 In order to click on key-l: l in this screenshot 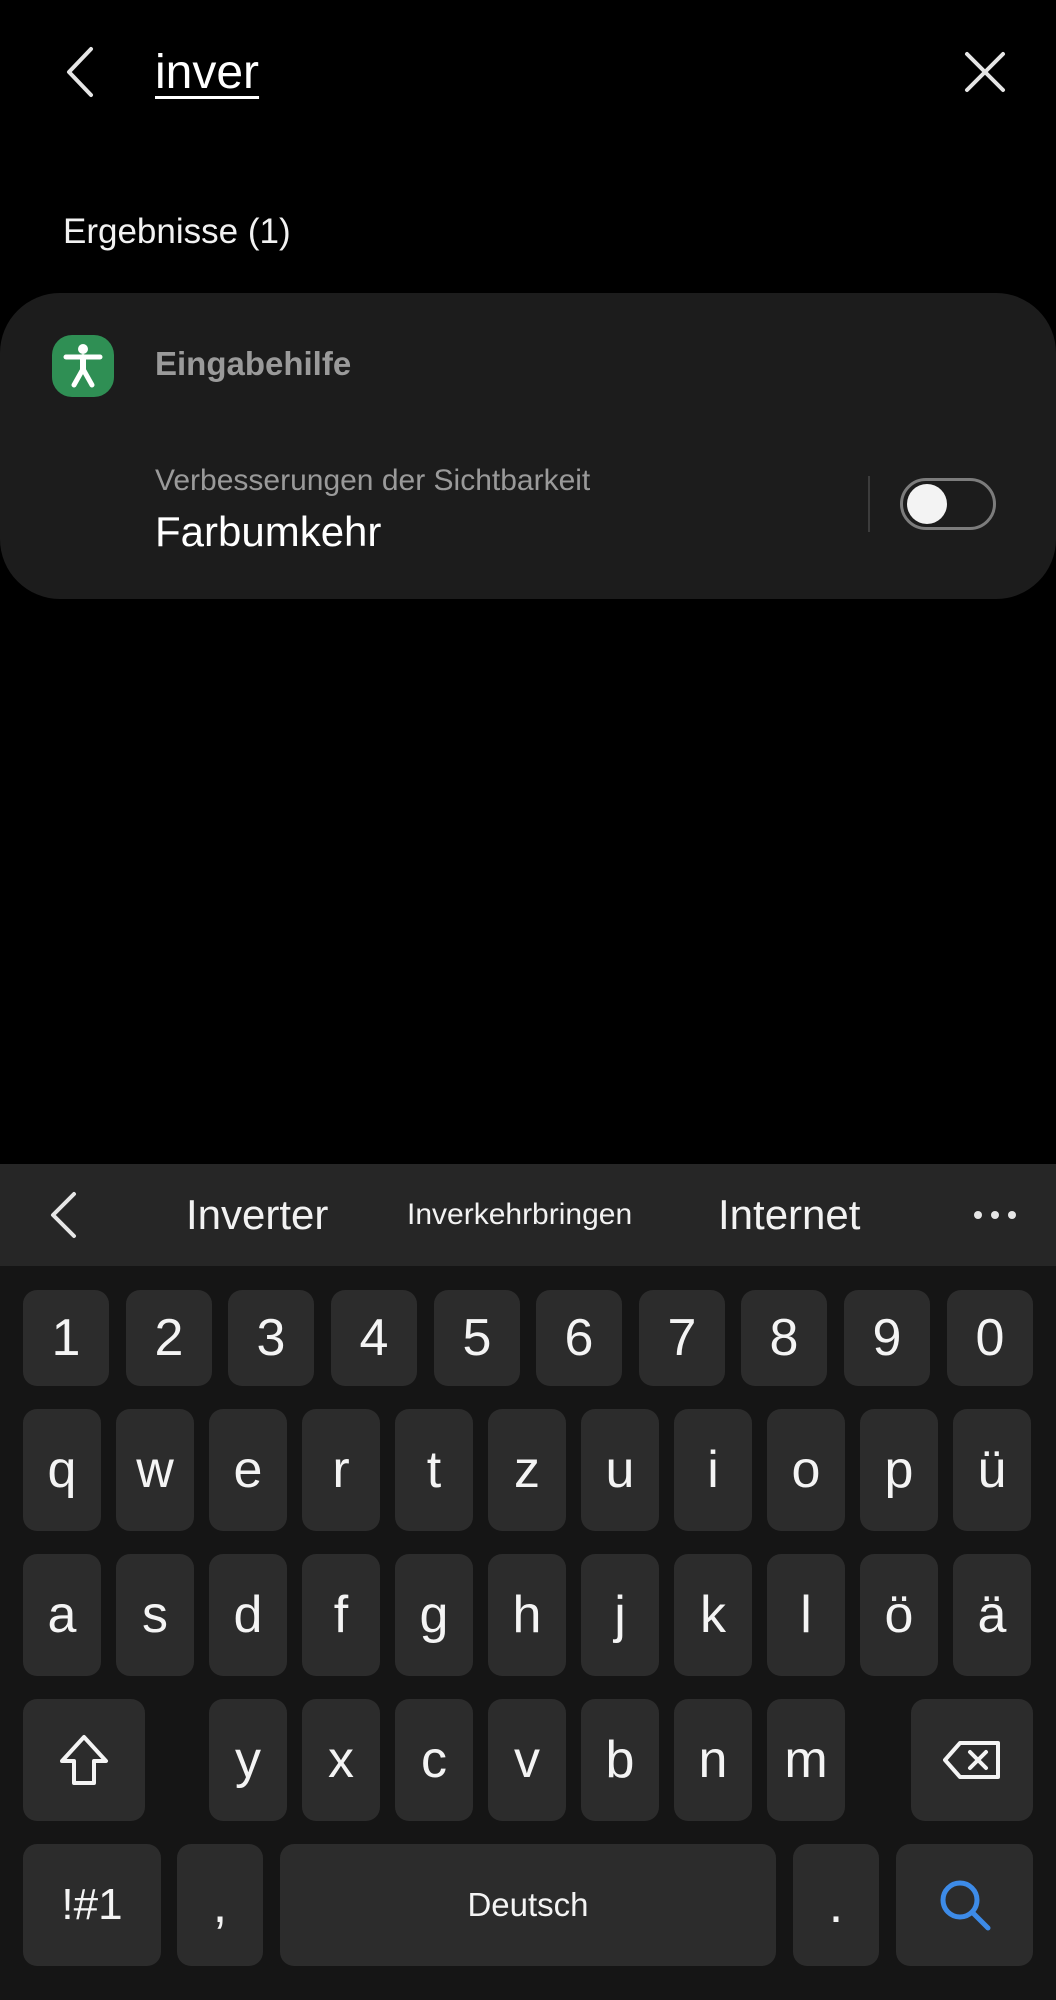, I will do `click(806, 1615)`.